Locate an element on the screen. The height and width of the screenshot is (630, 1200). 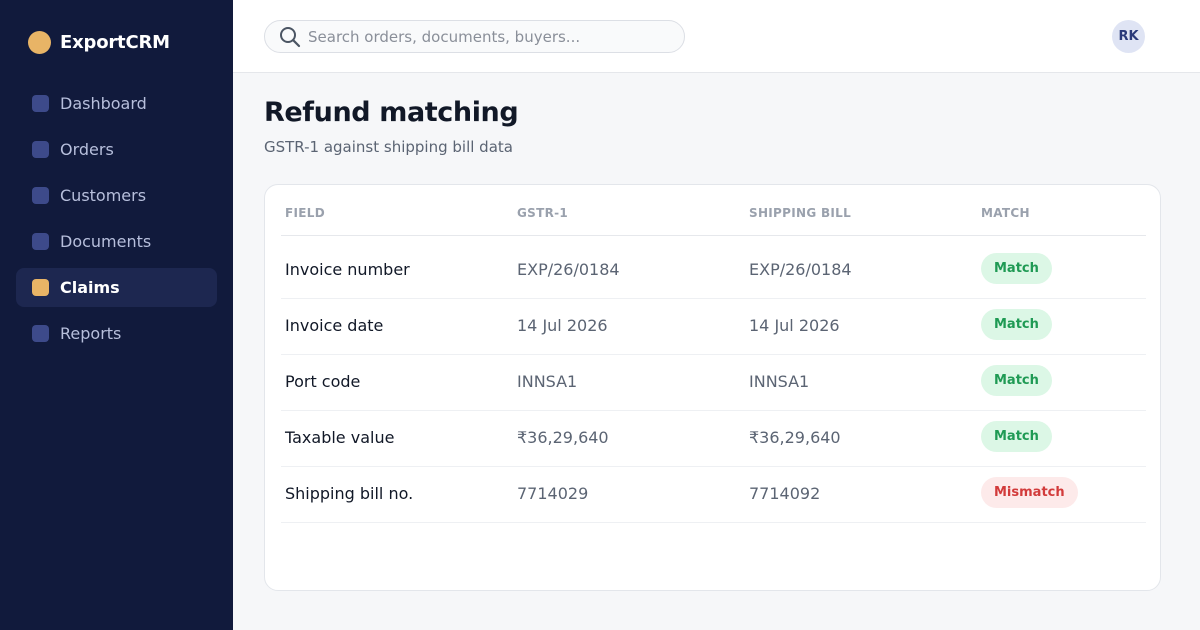
user-avatar: RK is located at coordinates (1128, 36).